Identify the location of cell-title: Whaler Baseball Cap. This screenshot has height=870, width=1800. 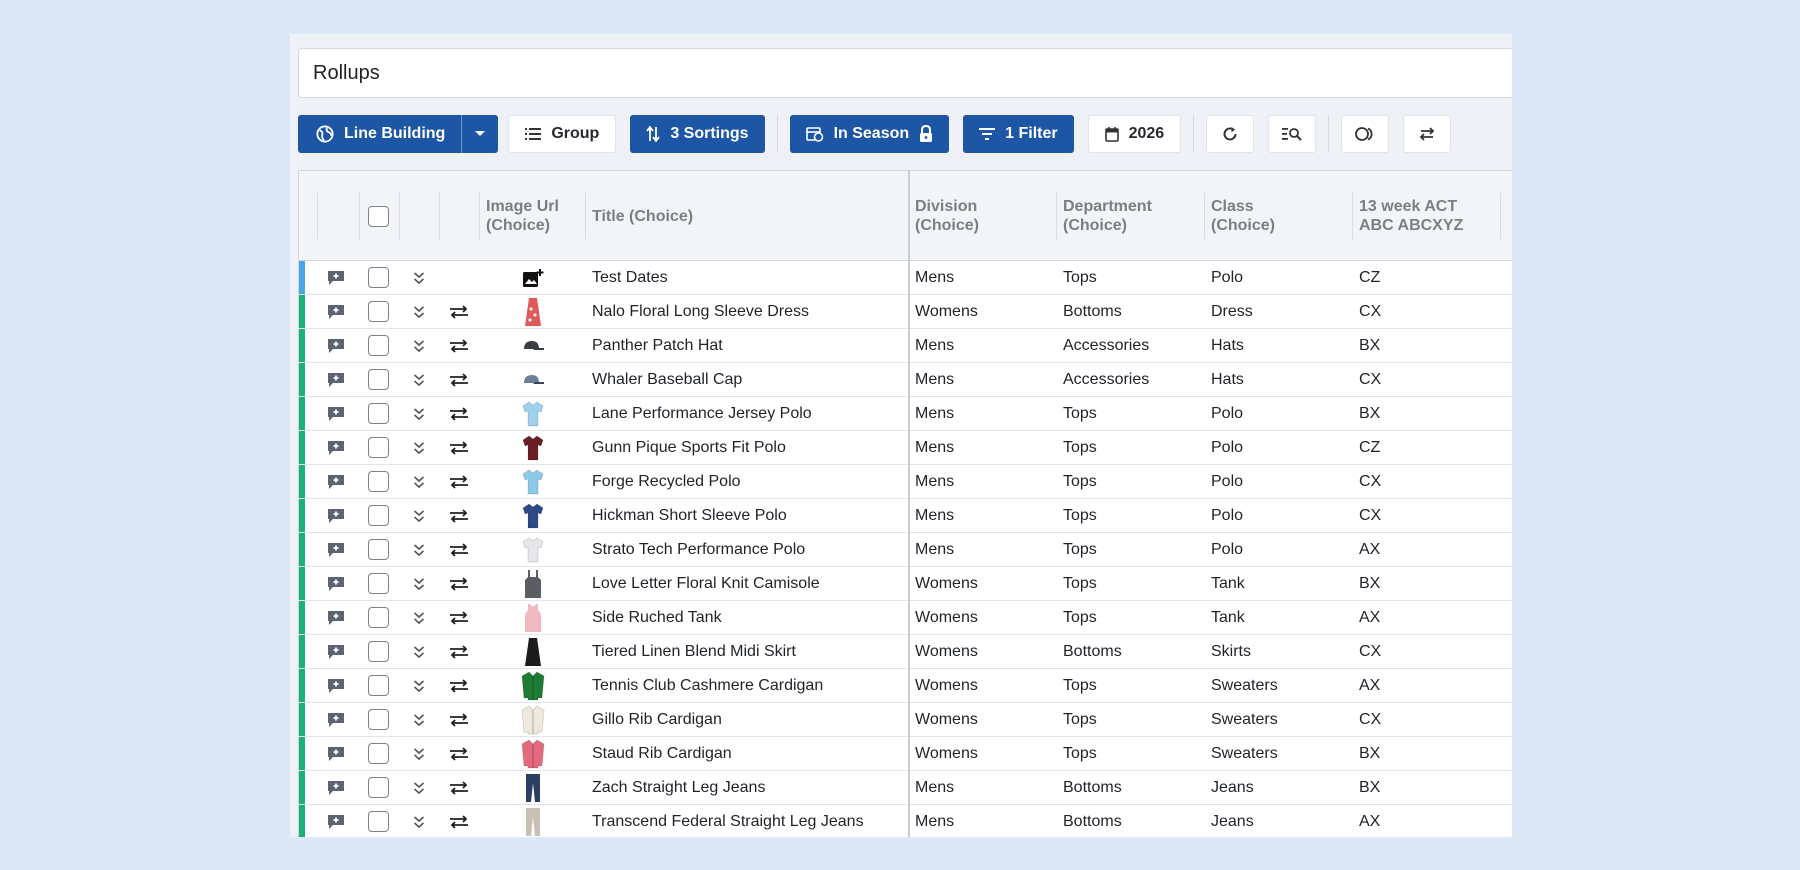
(667, 379).